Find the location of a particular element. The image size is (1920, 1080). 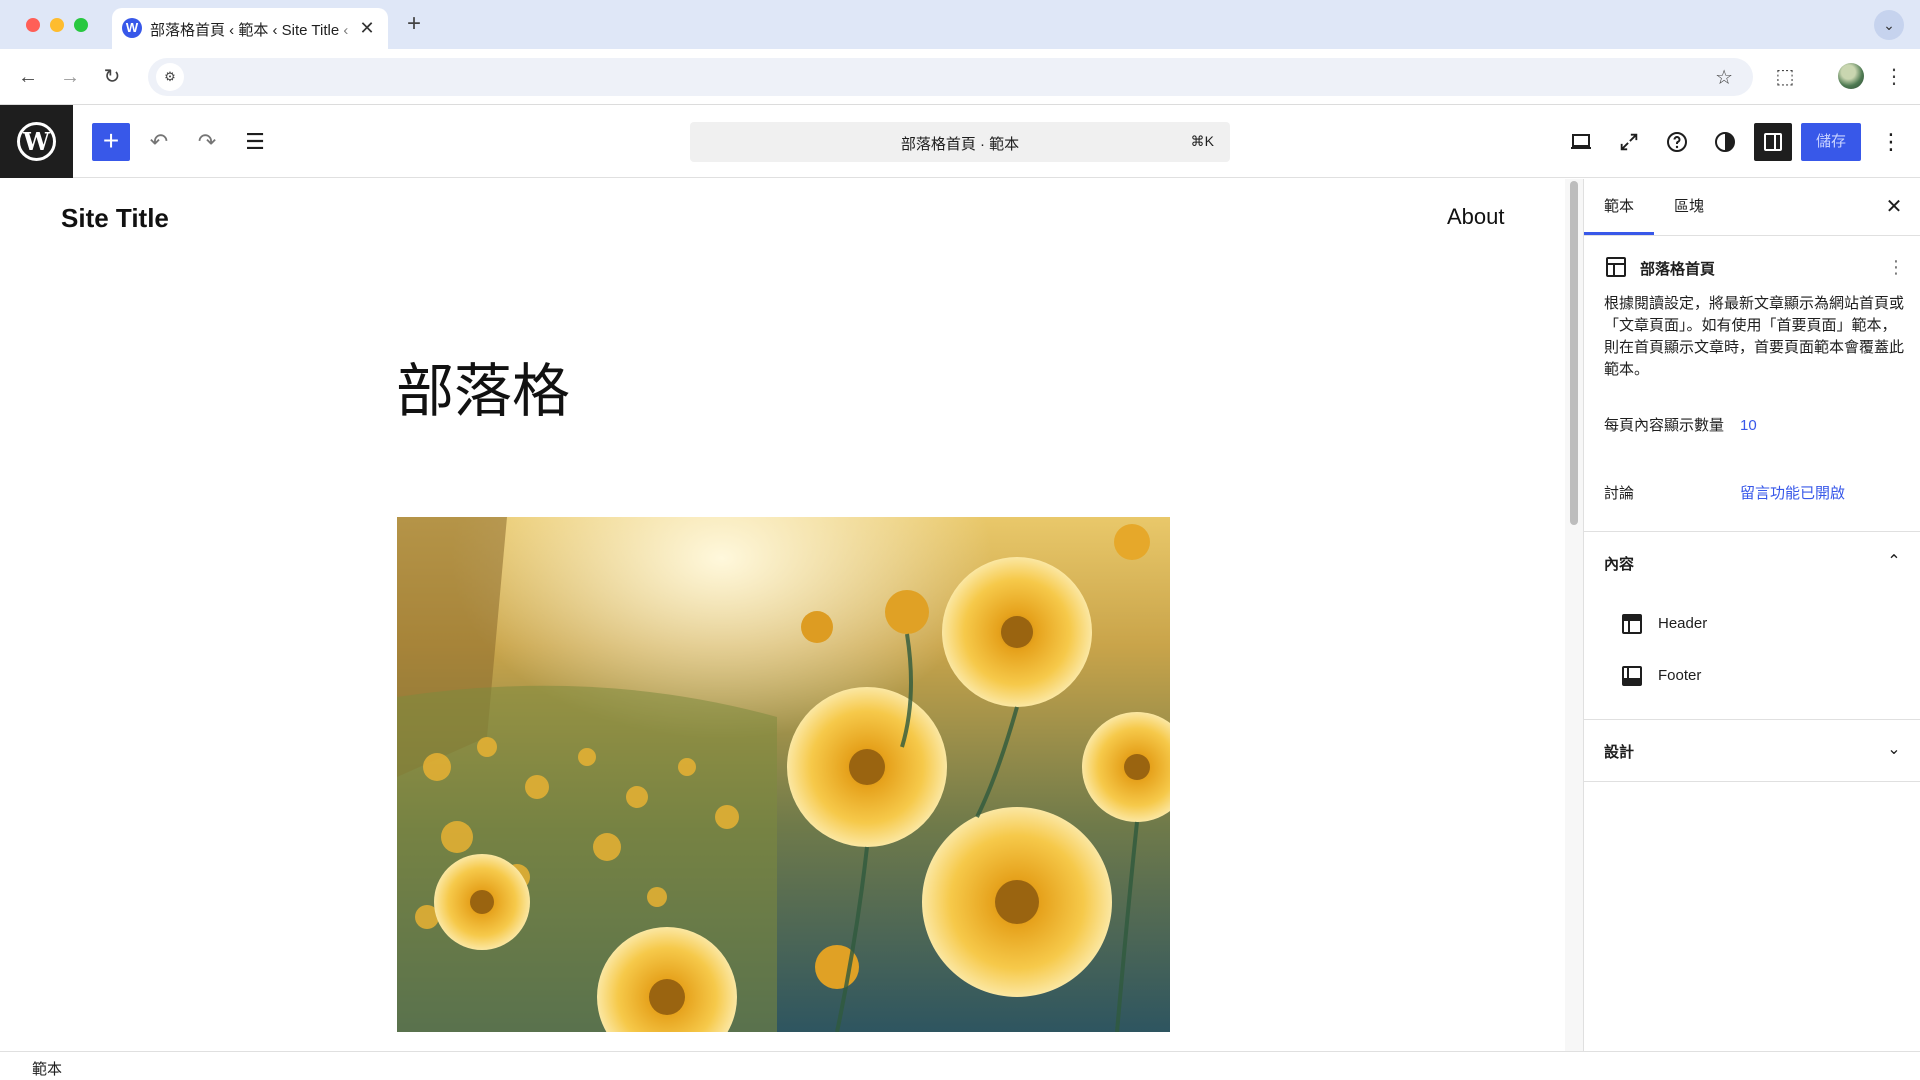

browser-toolbar: ← → ↻ ⚙ ☆ ⬚ ⋮ is located at coordinates (960, 77).